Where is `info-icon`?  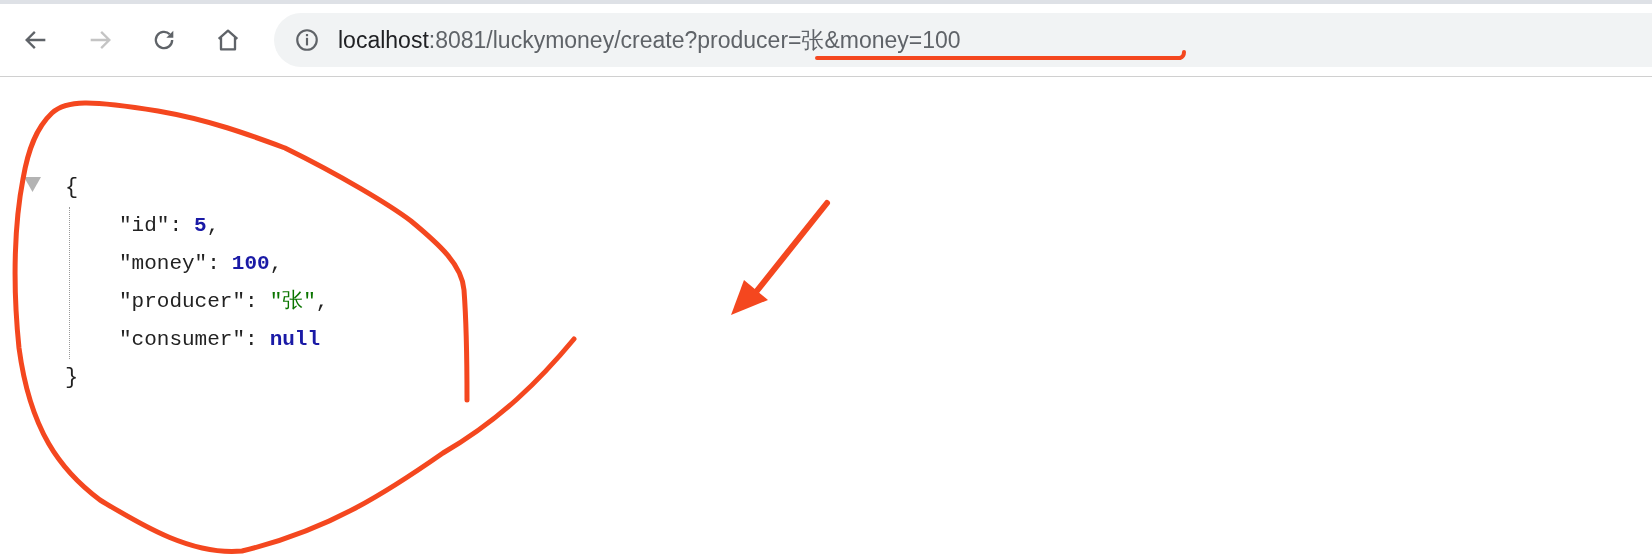 info-icon is located at coordinates (307, 40).